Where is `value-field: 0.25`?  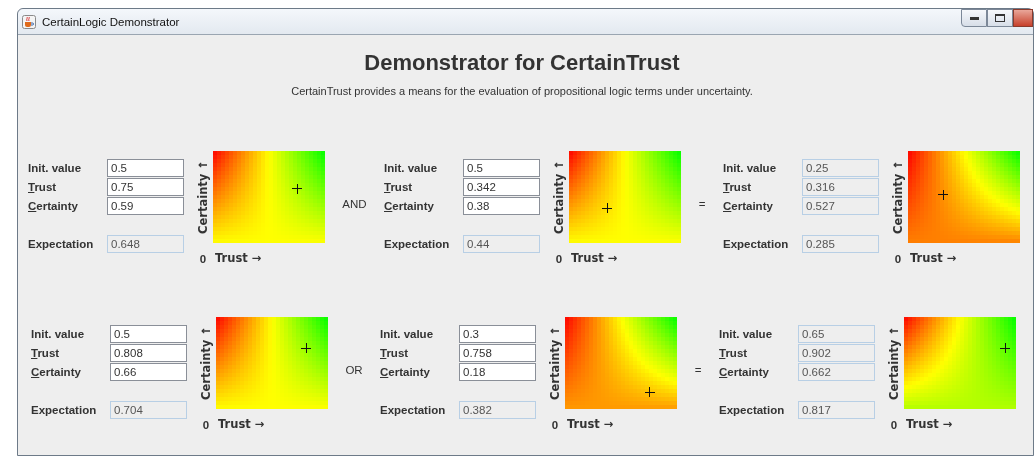 value-field: 0.25 is located at coordinates (840, 168).